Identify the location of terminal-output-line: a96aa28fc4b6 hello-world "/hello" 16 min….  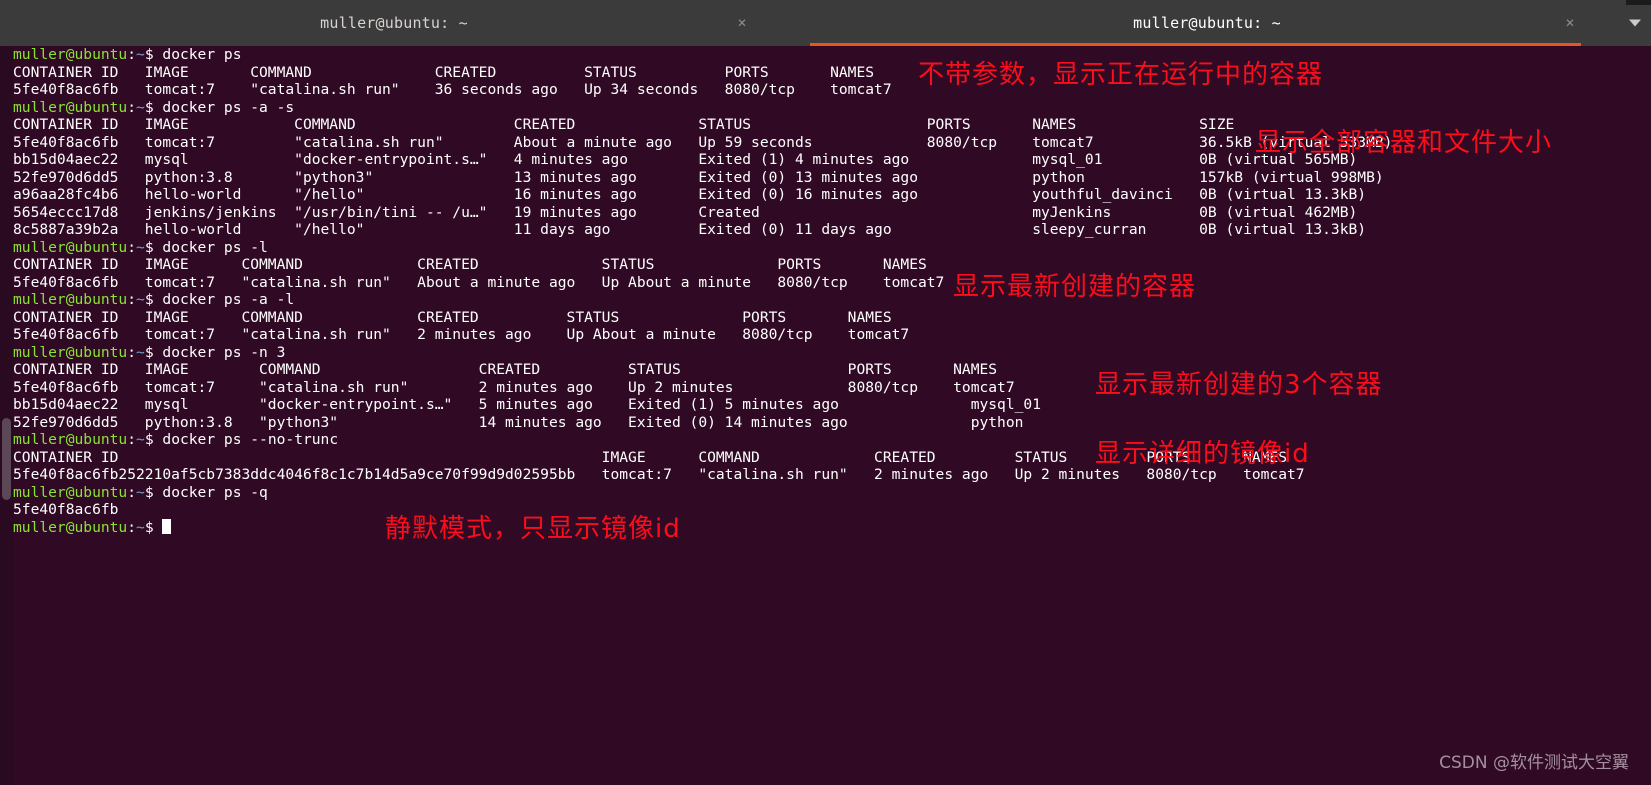
(690, 194).